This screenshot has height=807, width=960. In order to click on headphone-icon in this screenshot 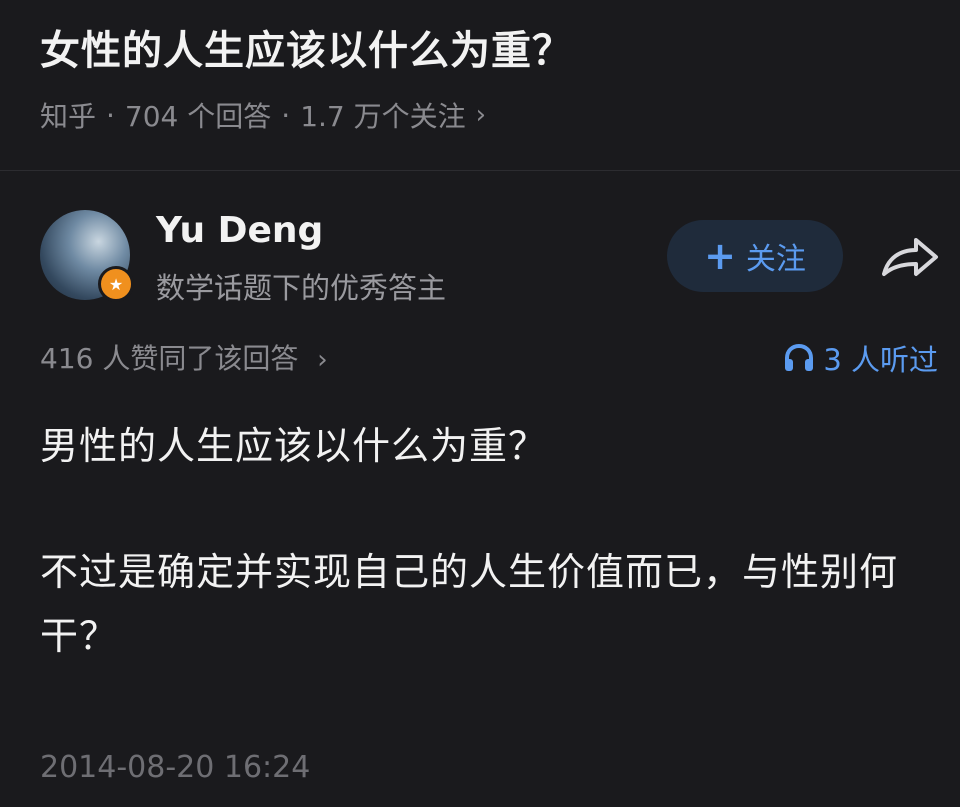, I will do `click(799, 357)`.